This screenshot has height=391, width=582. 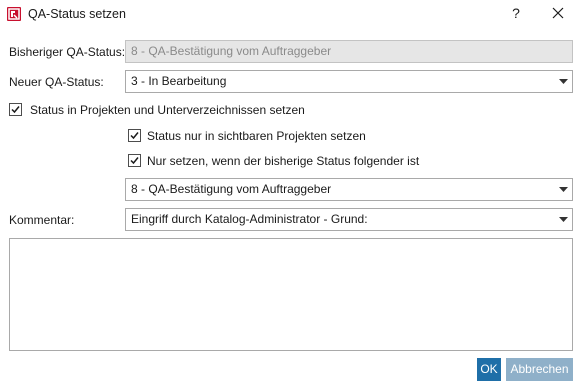 I want to click on ok-button: OK, so click(x=489, y=369).